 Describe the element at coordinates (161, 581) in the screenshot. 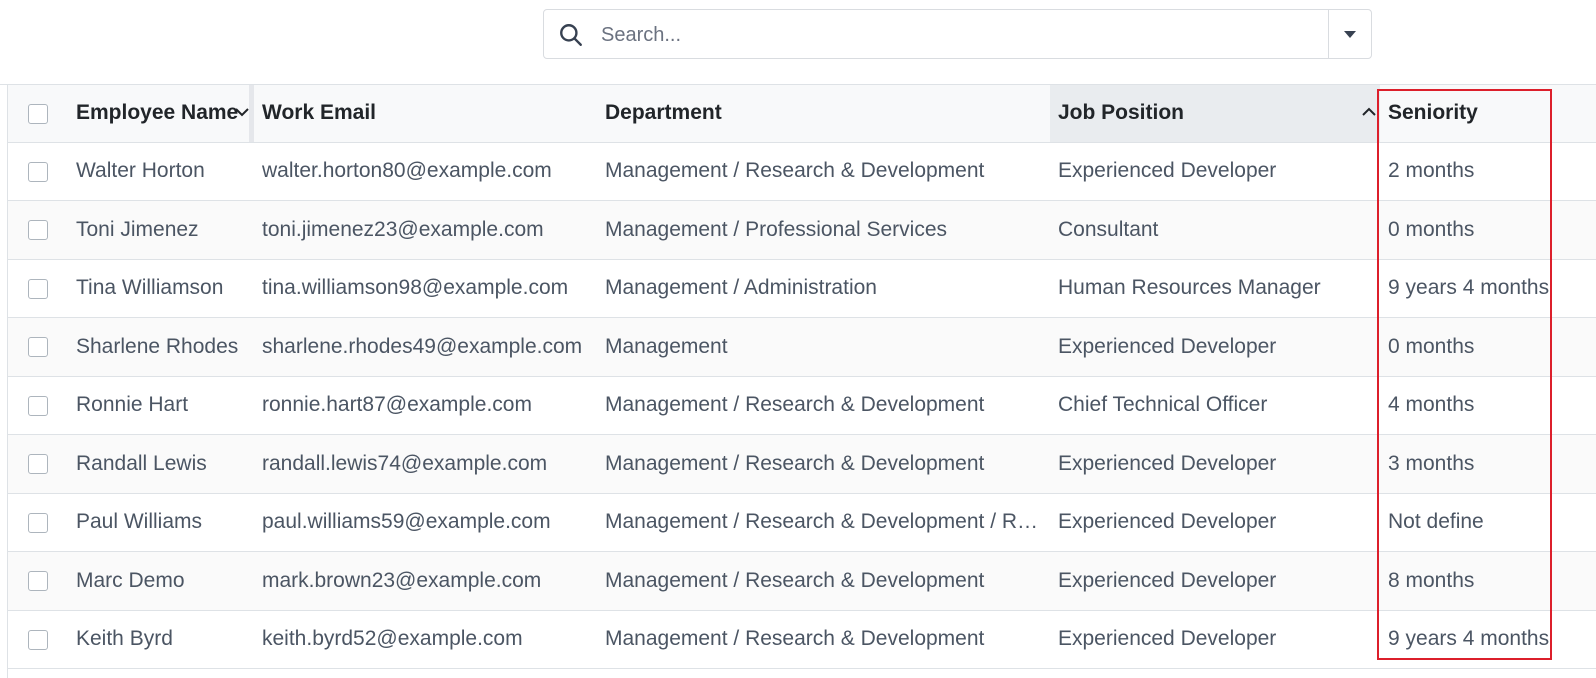

I see `cell-employee-name: Marc Demo` at that location.